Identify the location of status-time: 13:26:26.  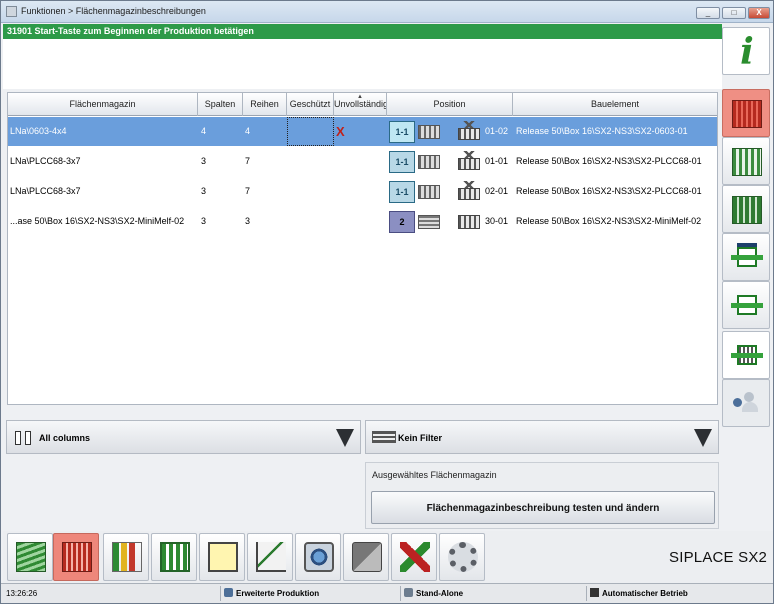
(112, 593).